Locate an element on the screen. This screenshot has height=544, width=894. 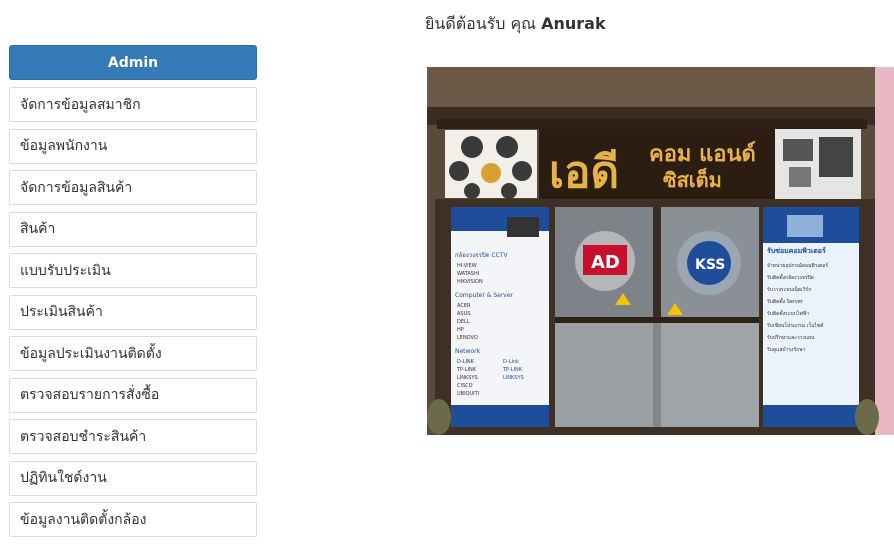
svg-text: กล้องวงจรปิด CCTV is located at coordinates (482, 255).